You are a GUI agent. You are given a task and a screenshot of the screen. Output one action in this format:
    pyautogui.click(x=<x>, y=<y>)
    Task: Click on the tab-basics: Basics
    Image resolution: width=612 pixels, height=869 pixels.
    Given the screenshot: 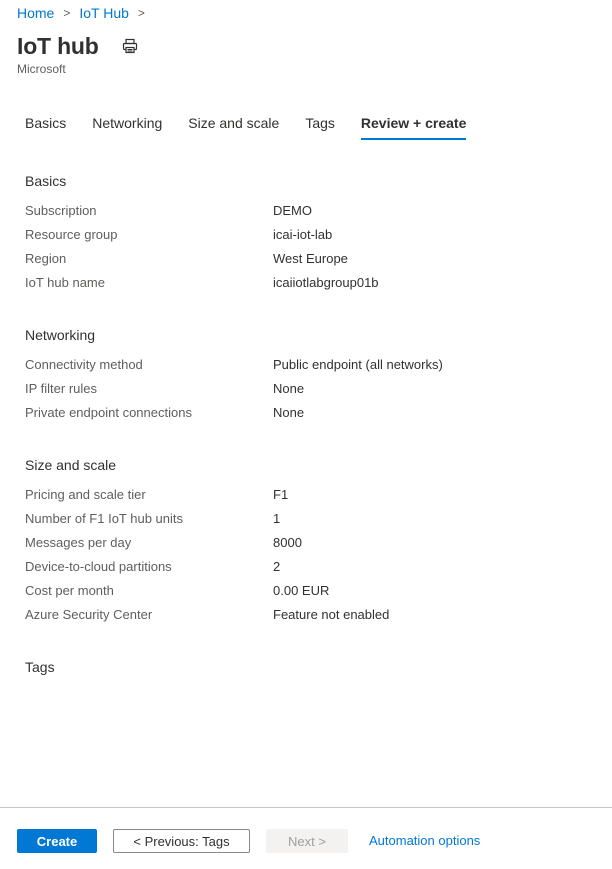 What is the action you would take?
    pyautogui.click(x=45, y=127)
    